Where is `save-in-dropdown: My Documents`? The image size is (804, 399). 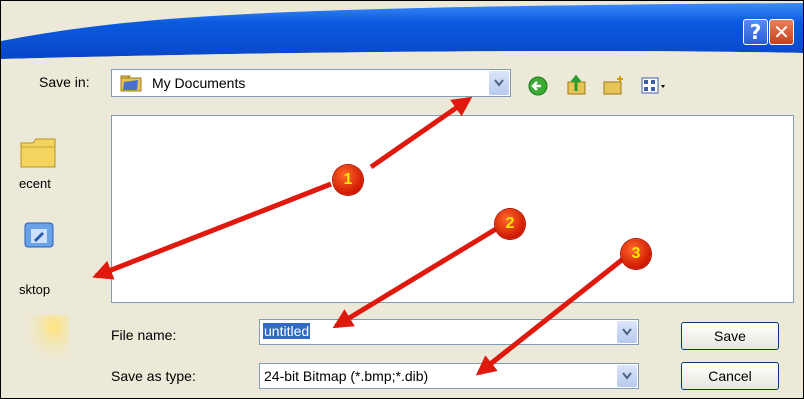
save-in-dropdown: My Documents is located at coordinates (311, 83).